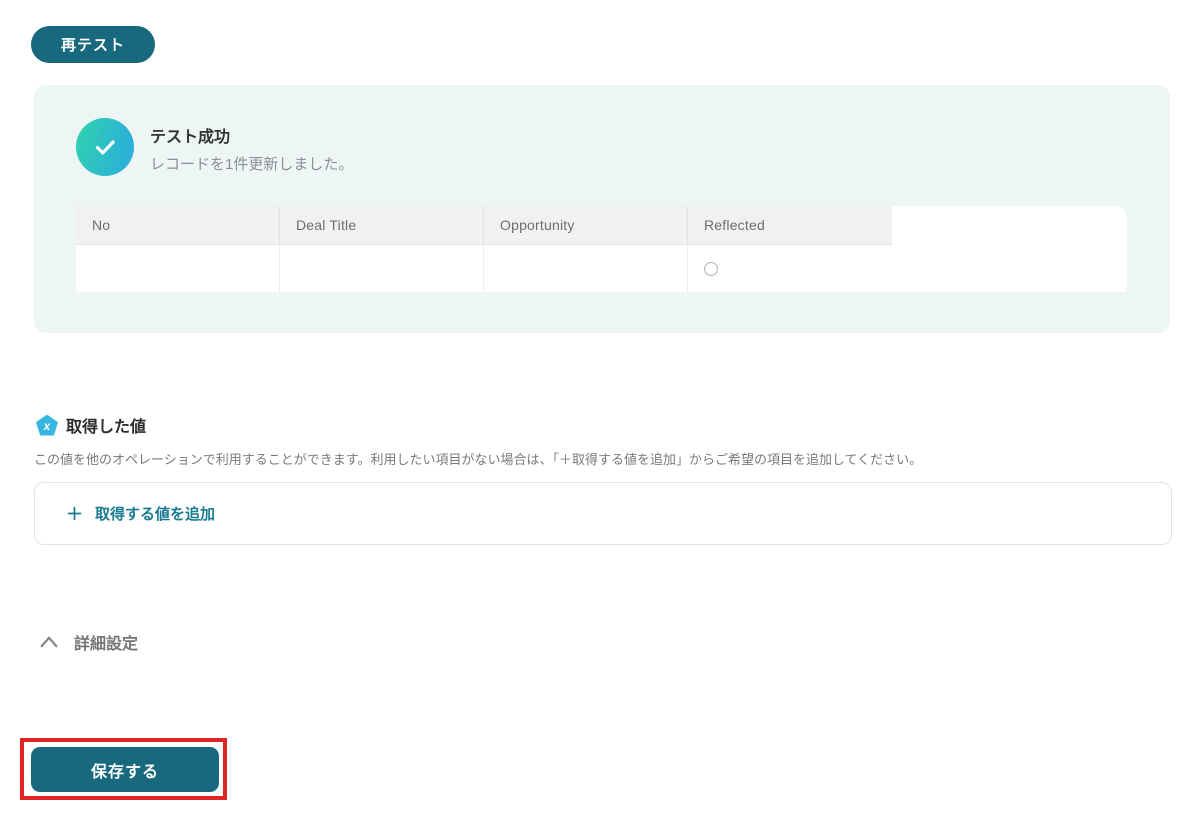  What do you see at coordinates (790, 268) in the screenshot?
I see `cell-reflected` at bounding box center [790, 268].